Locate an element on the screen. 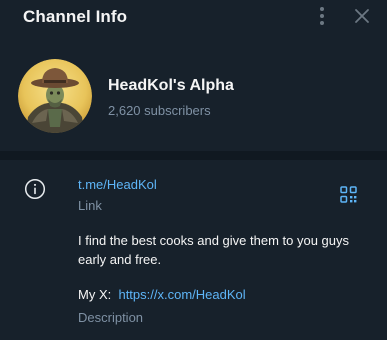 Image resolution: width=387 pixels, height=340 pixels. more-vertical-icon is located at coordinates (322, 16).